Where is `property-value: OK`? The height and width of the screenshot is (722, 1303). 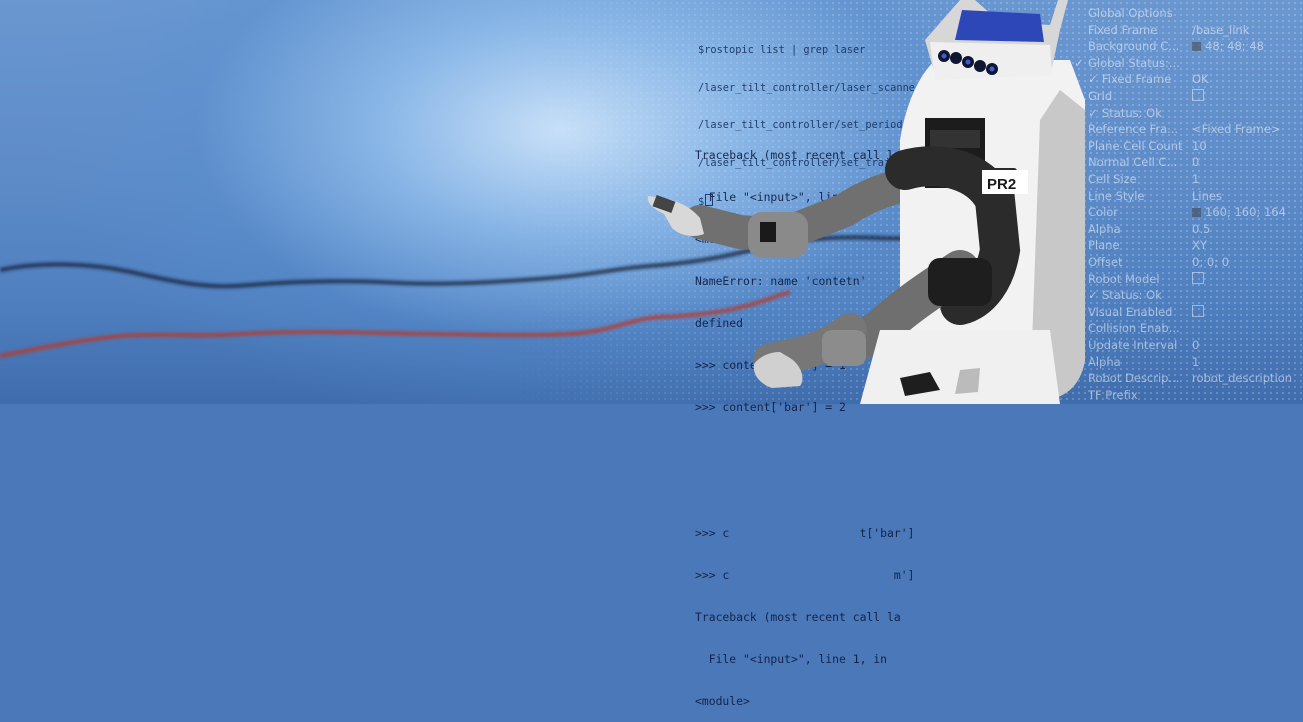 property-value: OK is located at coordinates (1200, 79).